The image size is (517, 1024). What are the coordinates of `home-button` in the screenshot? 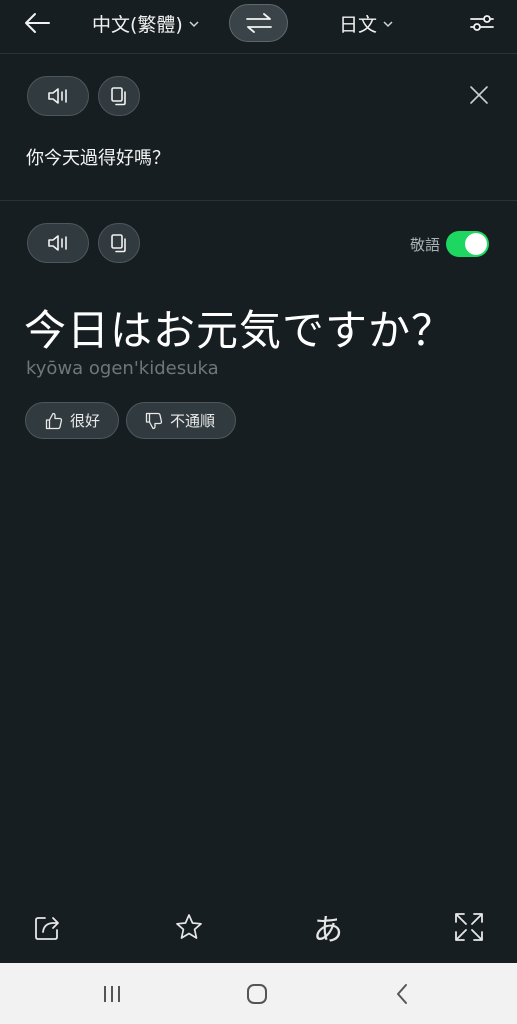 It's located at (257, 994).